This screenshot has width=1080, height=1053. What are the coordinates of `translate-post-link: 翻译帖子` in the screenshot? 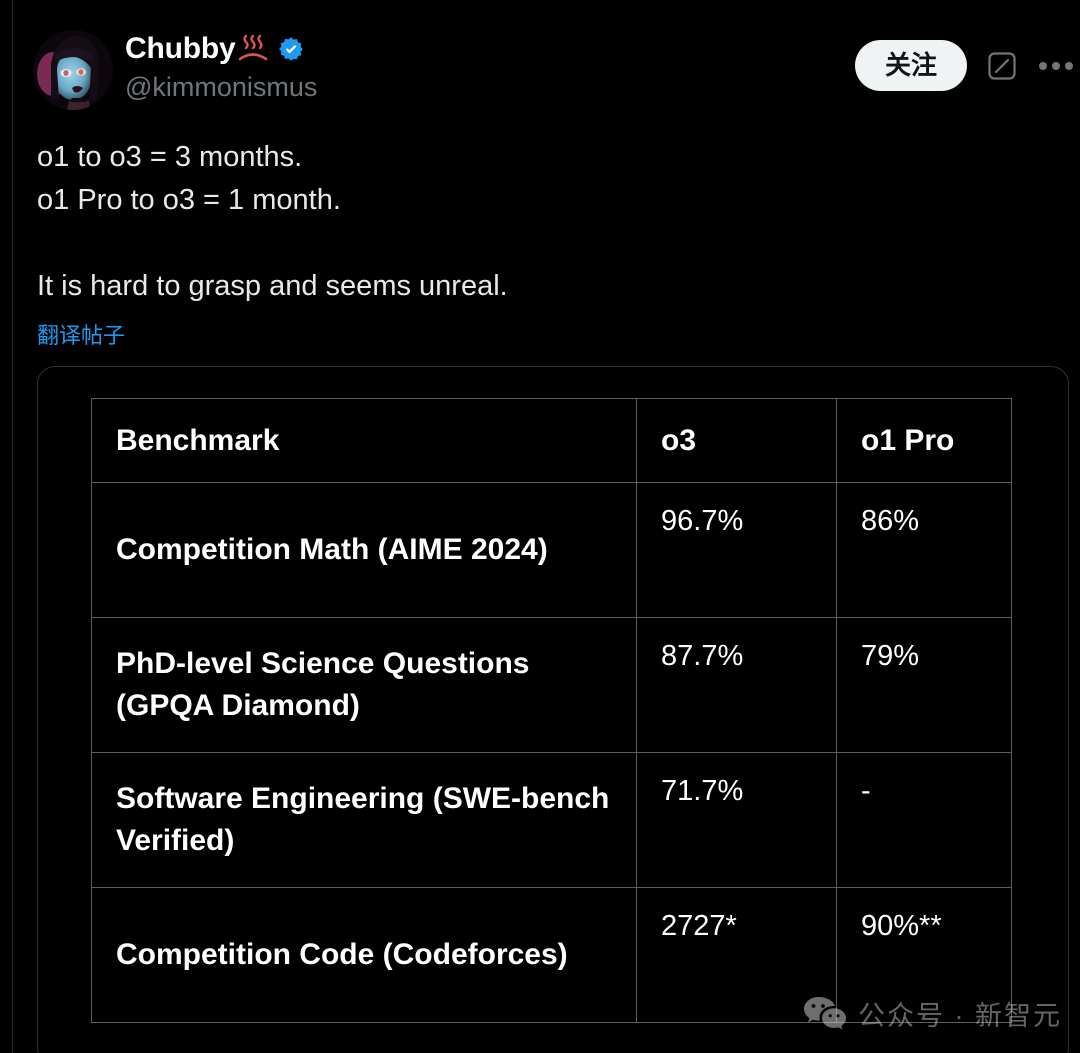 It's located at (81, 334).